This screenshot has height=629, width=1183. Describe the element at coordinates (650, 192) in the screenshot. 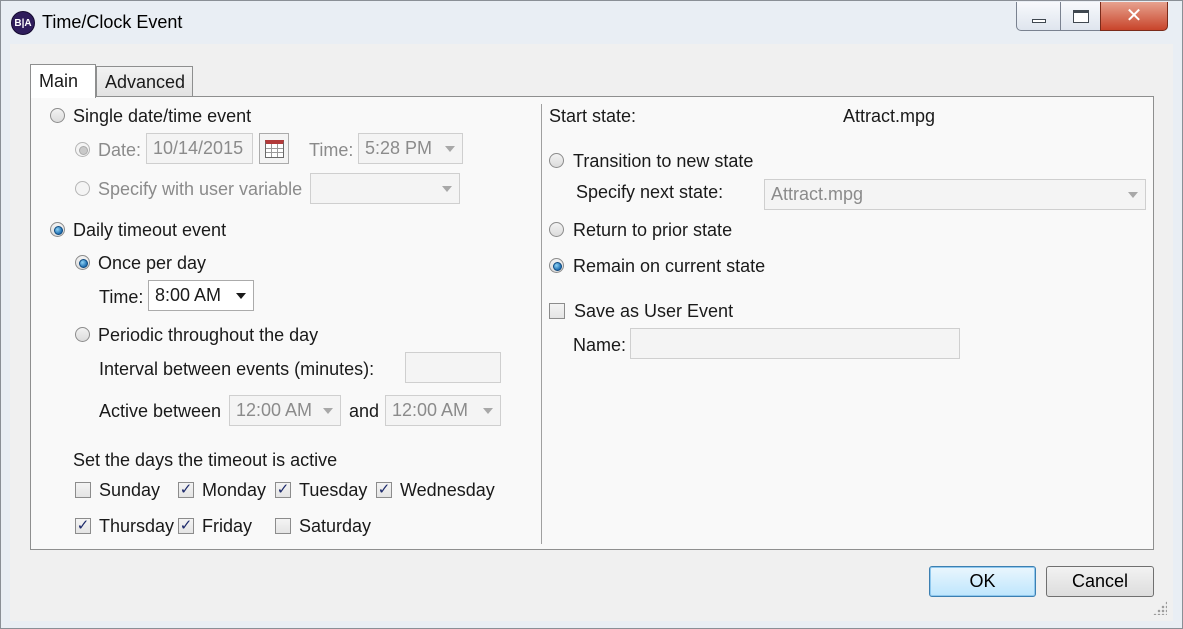

I see `next-state-label: Specify next state:` at that location.